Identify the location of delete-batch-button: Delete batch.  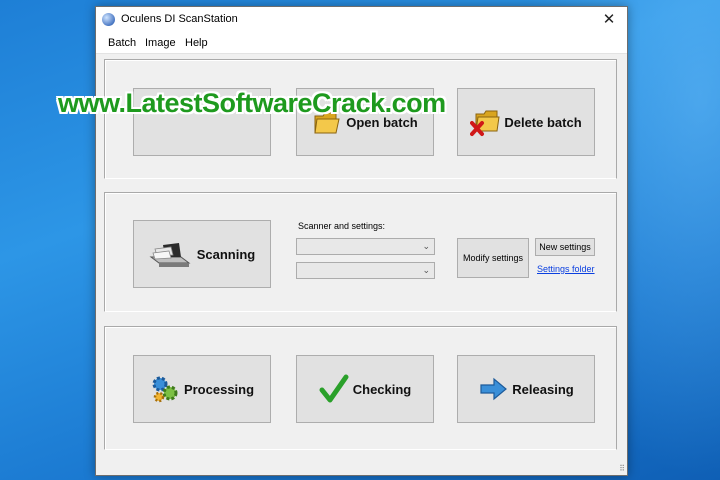
(526, 122).